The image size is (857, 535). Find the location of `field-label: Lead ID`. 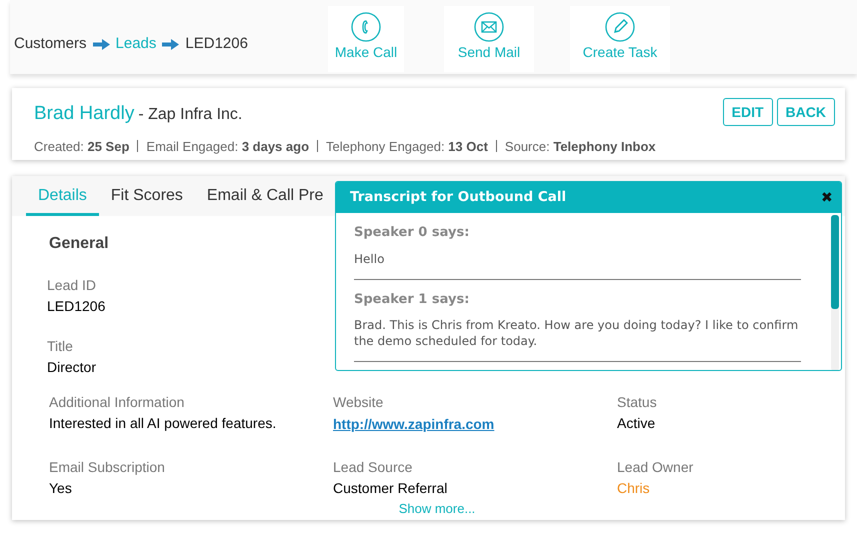

field-label: Lead ID is located at coordinates (71, 285).